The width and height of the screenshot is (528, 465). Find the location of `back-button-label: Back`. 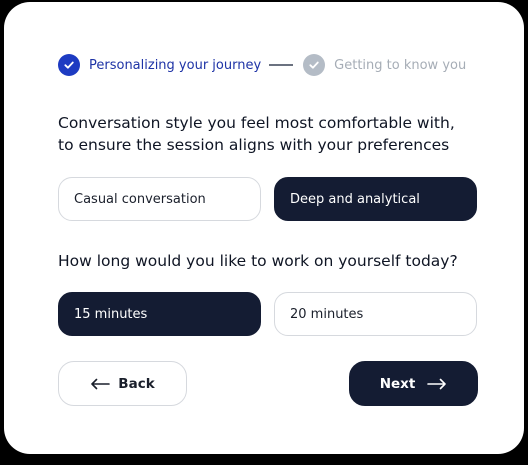

back-button-label: Back is located at coordinates (136, 383).